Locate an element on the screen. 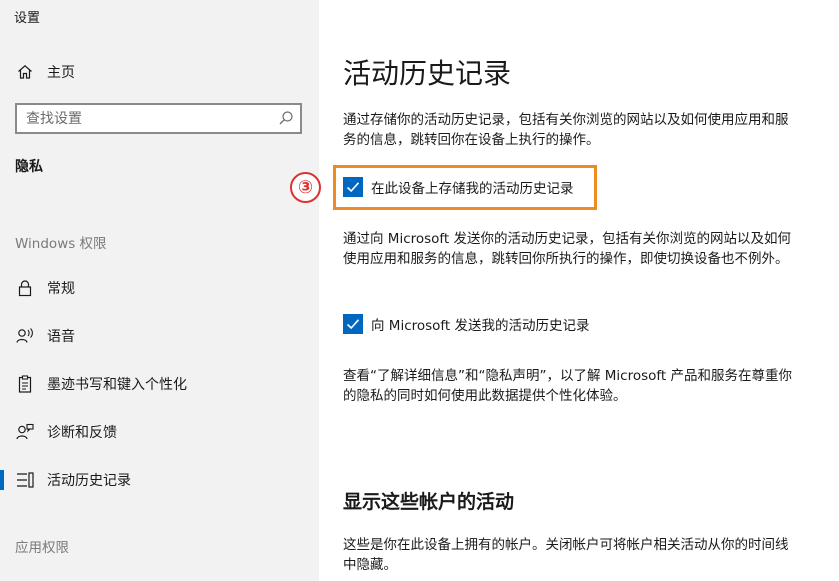 The width and height of the screenshot is (839, 581). section-header-windows-permissions: Windows 权限 is located at coordinates (61, 244).